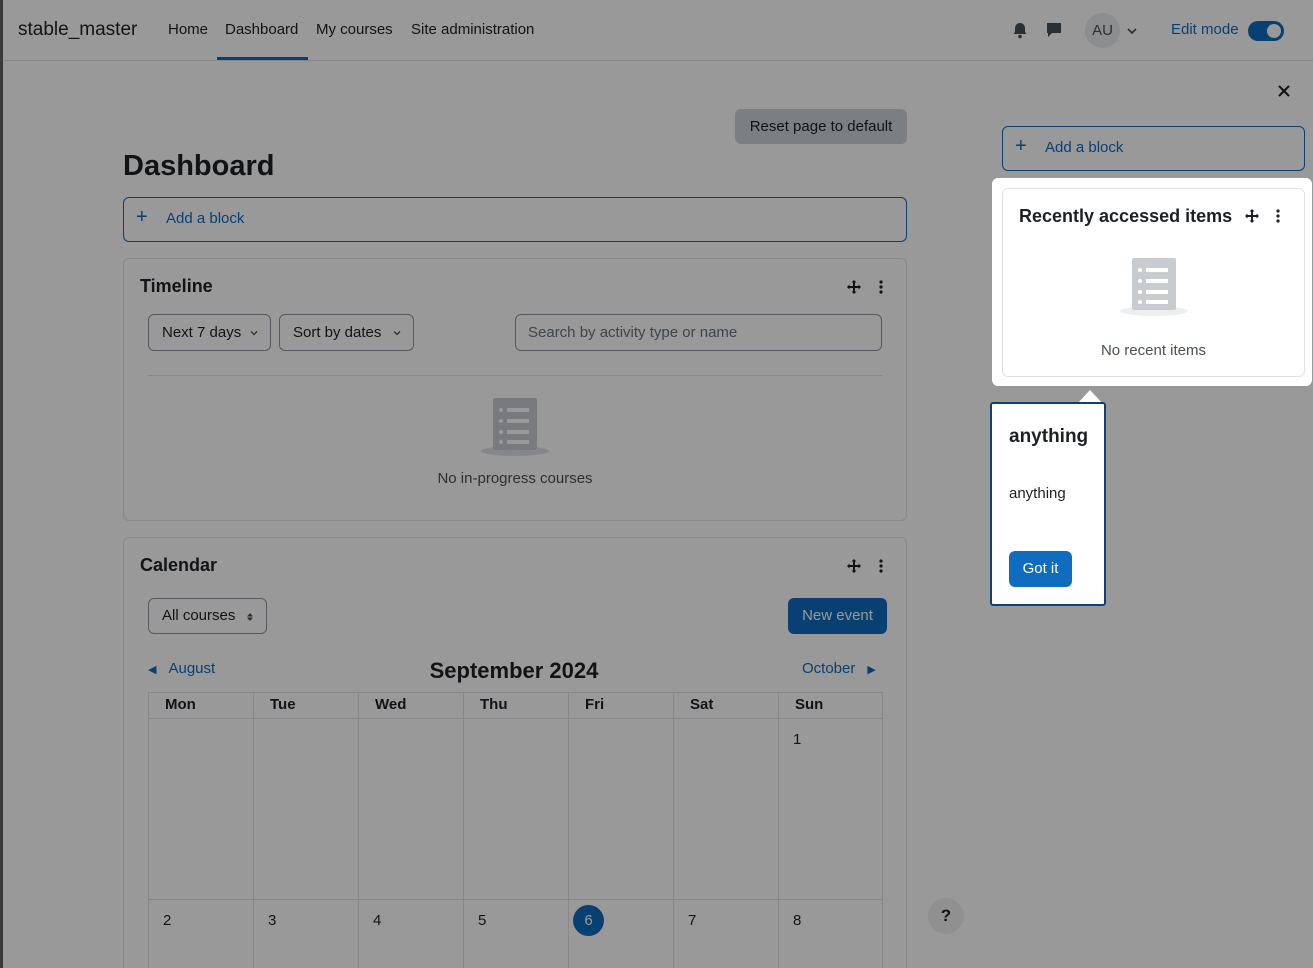 Image resolution: width=1313 pixels, height=968 pixels. Describe the element at coordinates (1153, 350) in the screenshot. I see `recent-items-empty-text: No recent items` at that location.